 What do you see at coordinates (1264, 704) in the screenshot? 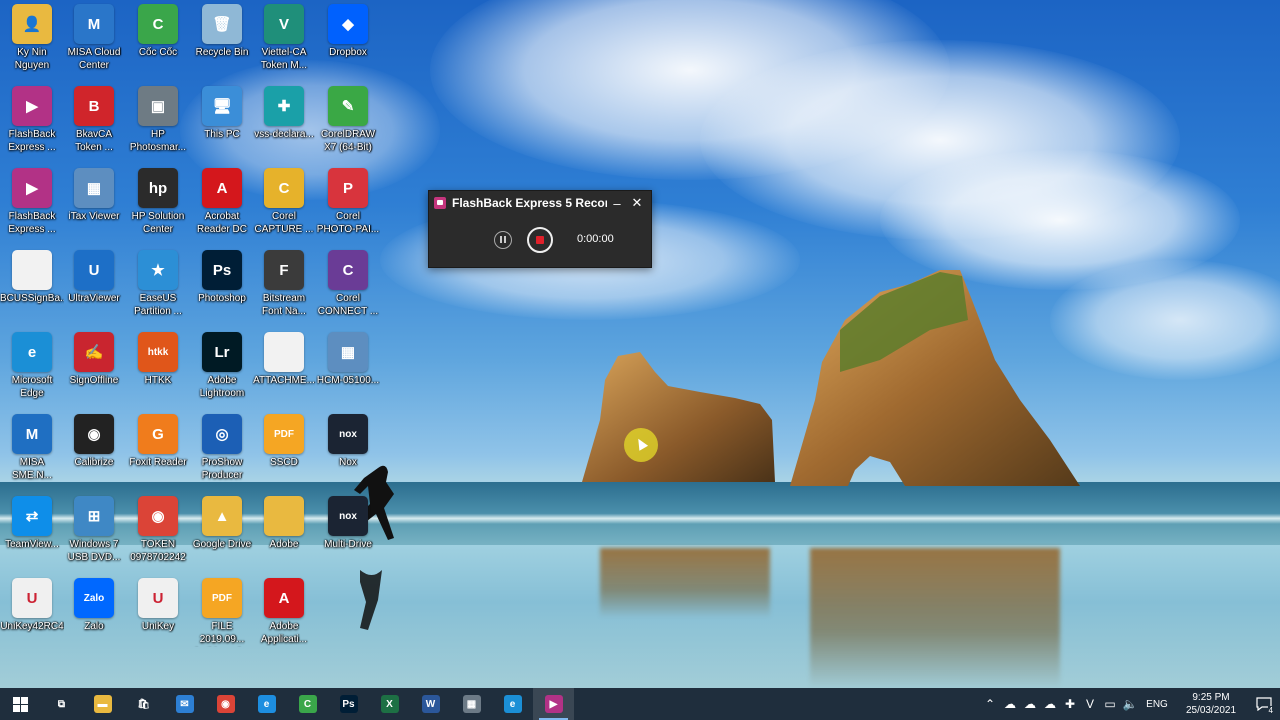
I see `action-center-button: 4` at bounding box center [1264, 704].